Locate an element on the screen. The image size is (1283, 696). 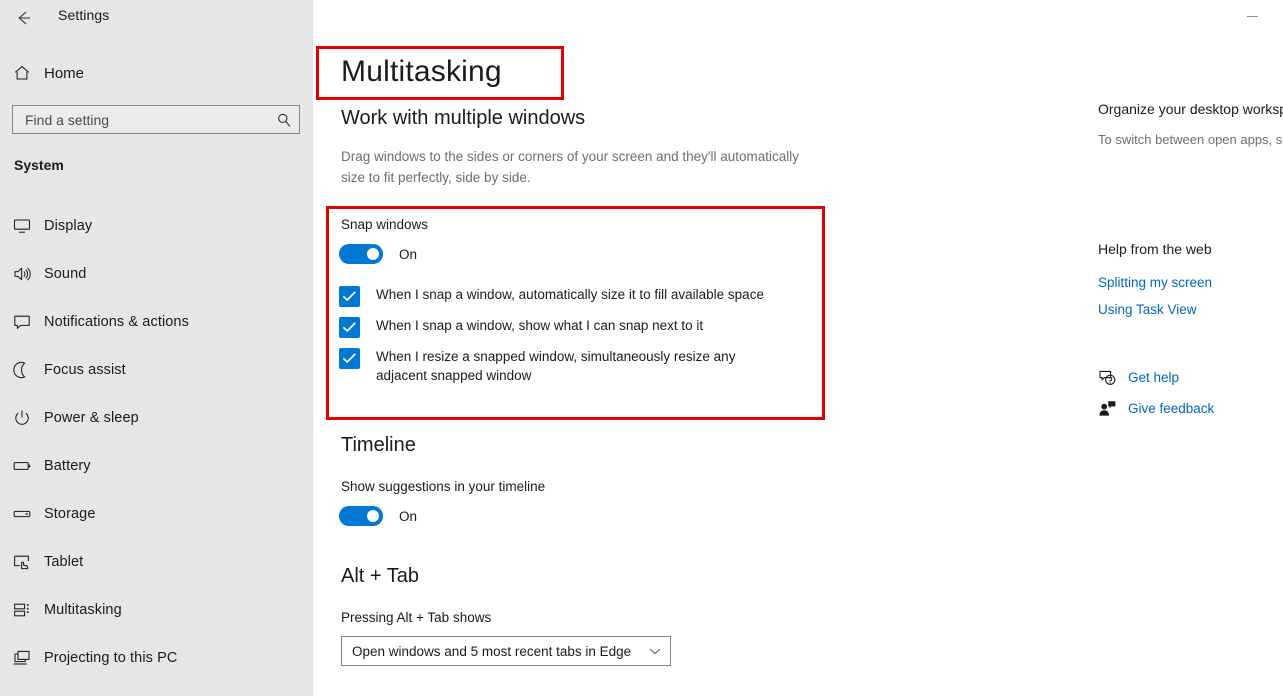
sidebar-item-label-tablet: Tablet is located at coordinates (64, 562).